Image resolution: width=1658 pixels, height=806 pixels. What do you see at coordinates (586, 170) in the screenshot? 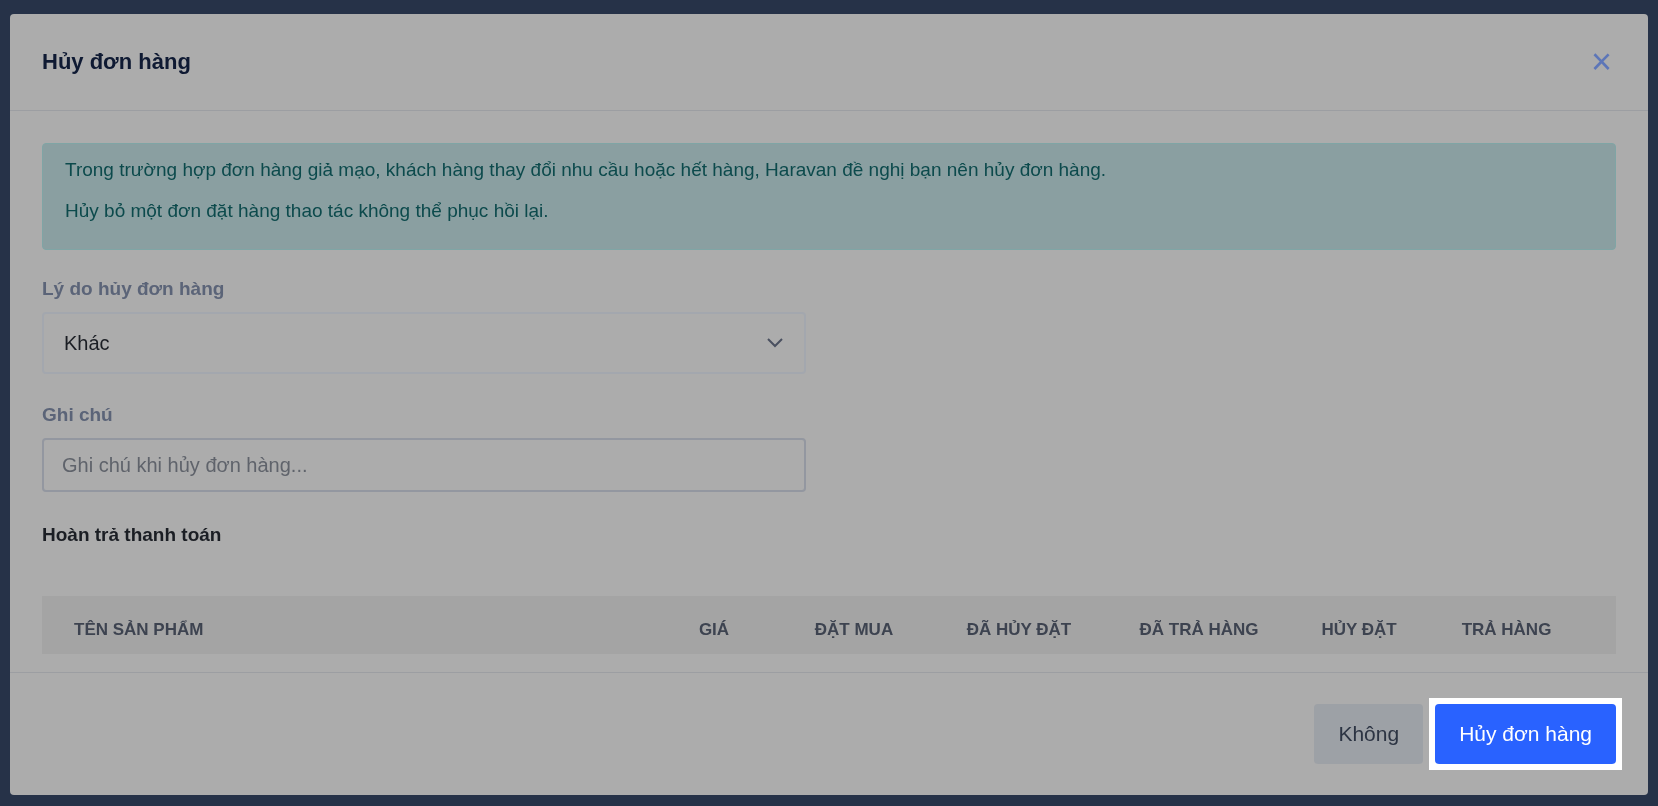
I see `notice-text: Trong trường hợp đơn hàng giả mạo, khách hàng thay đổi nhu cầu hoặc hết hàng, Haravan đề nghị bạn nên hủy đơn hàng.` at bounding box center [586, 170].